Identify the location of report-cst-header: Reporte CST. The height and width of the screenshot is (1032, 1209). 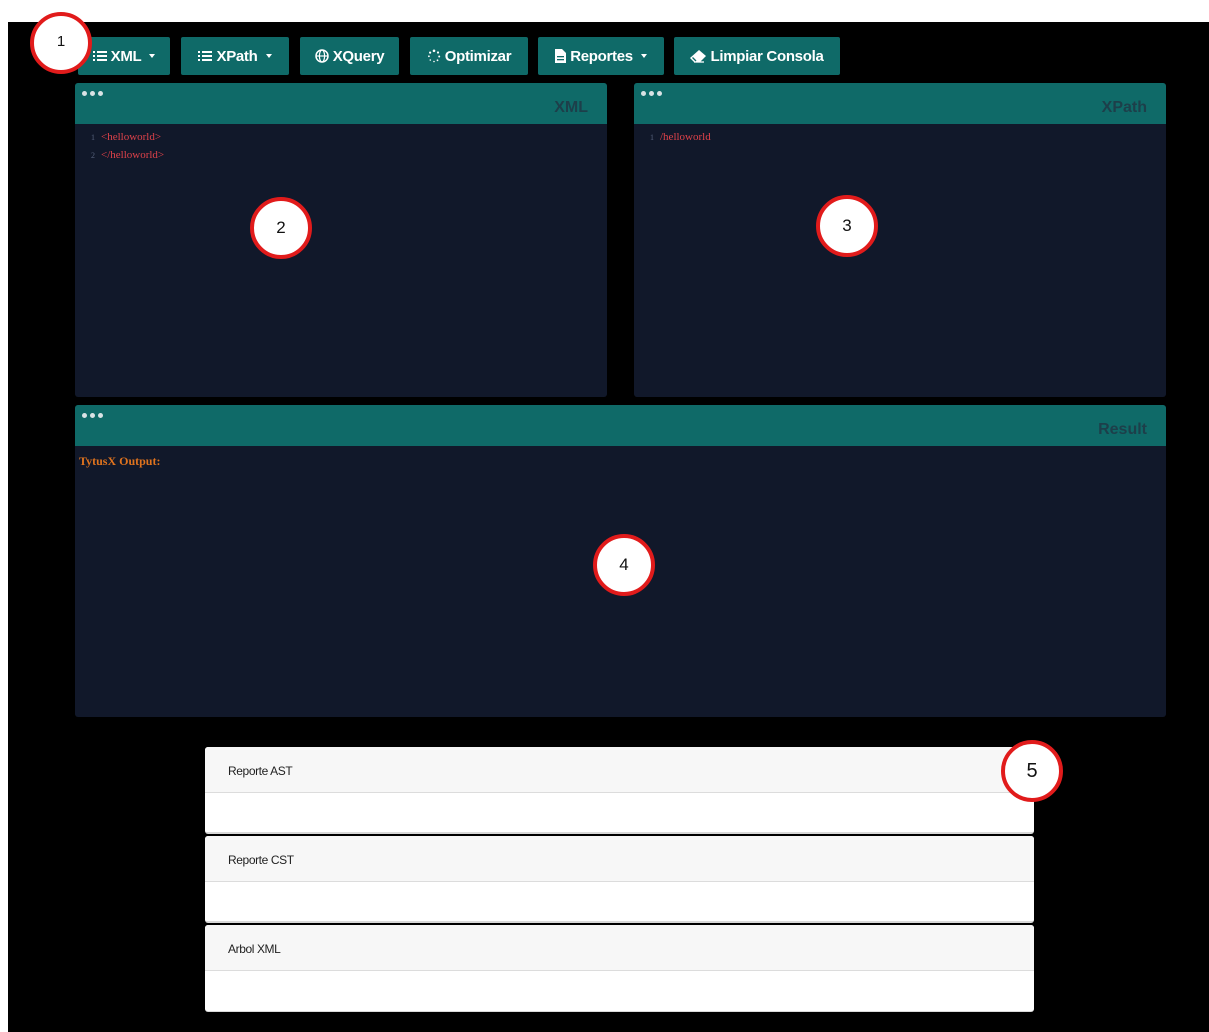
(619, 859).